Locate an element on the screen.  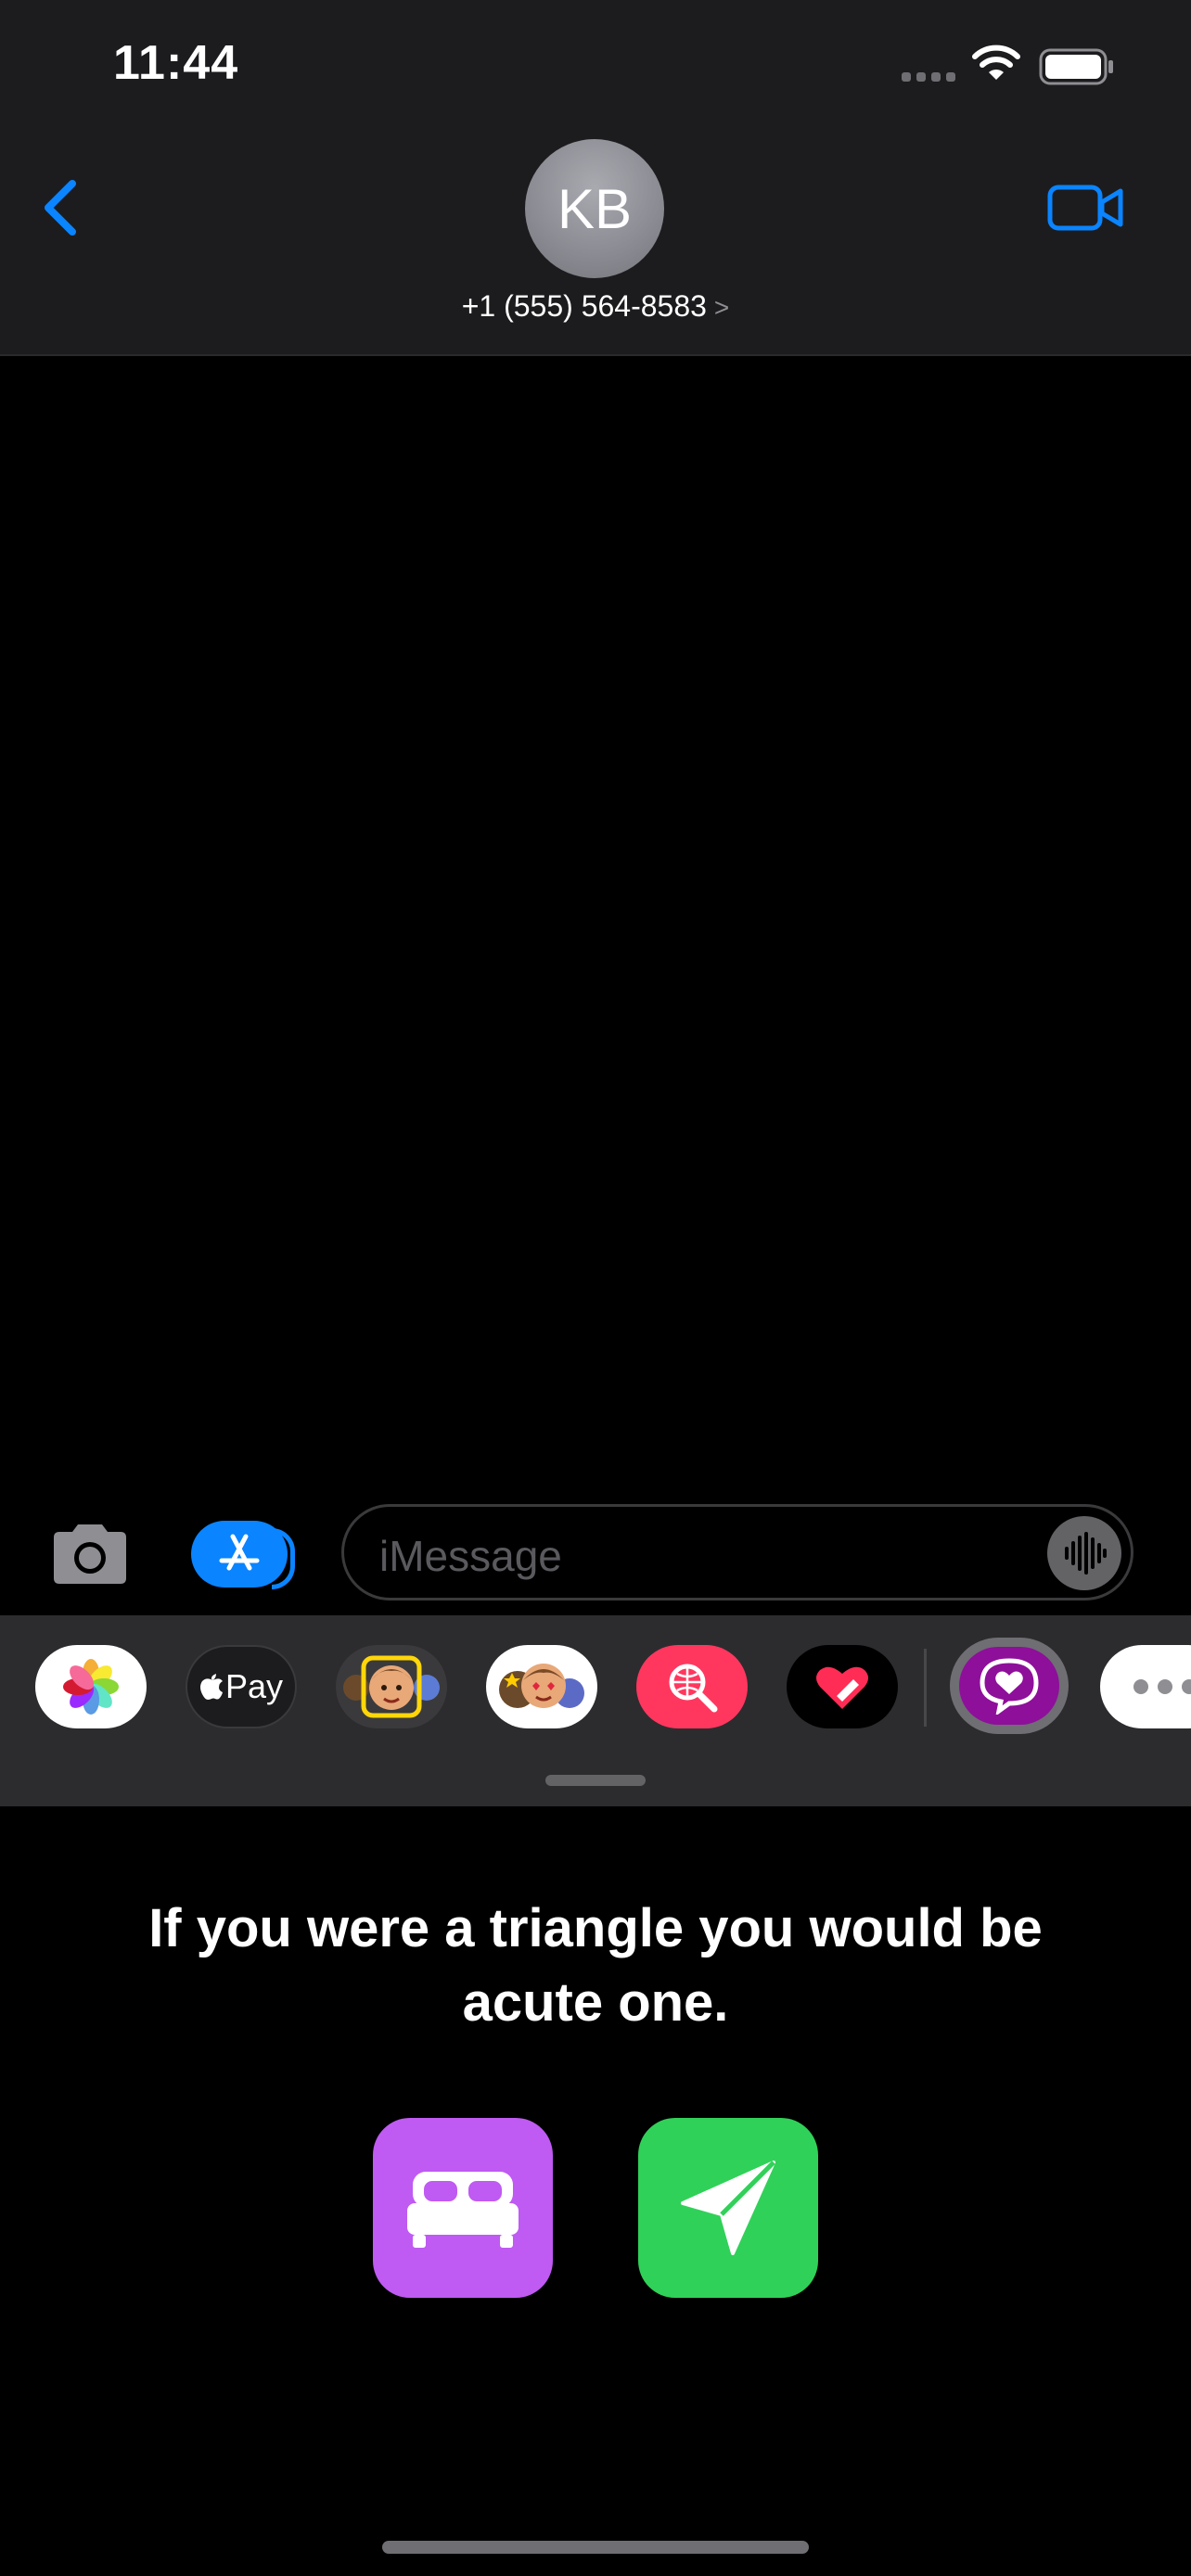
memoji-icon is located at coordinates (391, 1686).